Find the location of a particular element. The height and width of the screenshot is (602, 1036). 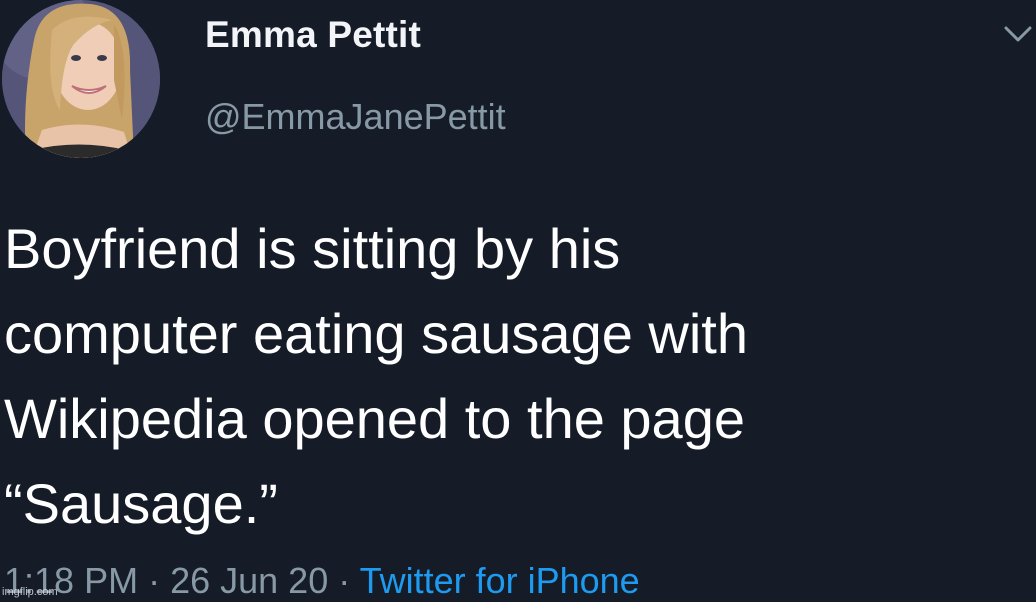

profile-photo is located at coordinates (81, 79).